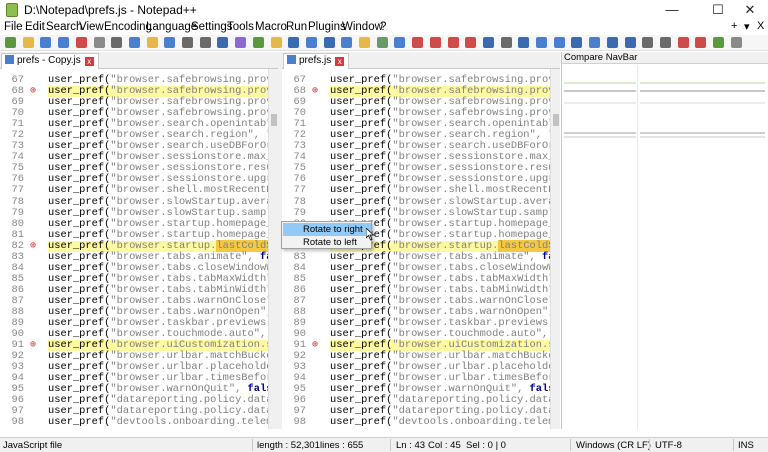 Image resolution: width=768 pixels, height=452 pixels. What do you see at coordinates (33, 445) in the screenshot?
I see `status-filetype: JavaScript file` at bounding box center [33, 445].